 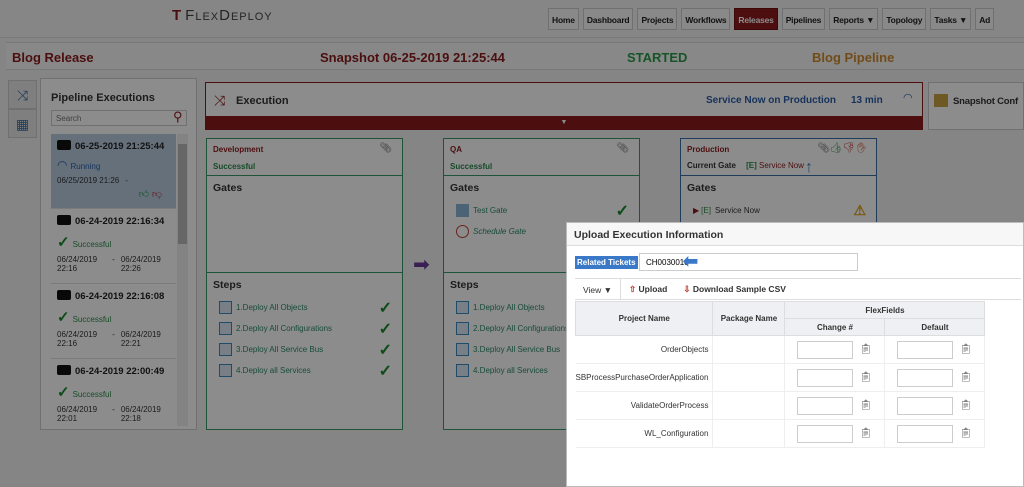 What do you see at coordinates (691, 261) in the screenshot?
I see `arrow-left-icon: ⬅` at bounding box center [691, 261].